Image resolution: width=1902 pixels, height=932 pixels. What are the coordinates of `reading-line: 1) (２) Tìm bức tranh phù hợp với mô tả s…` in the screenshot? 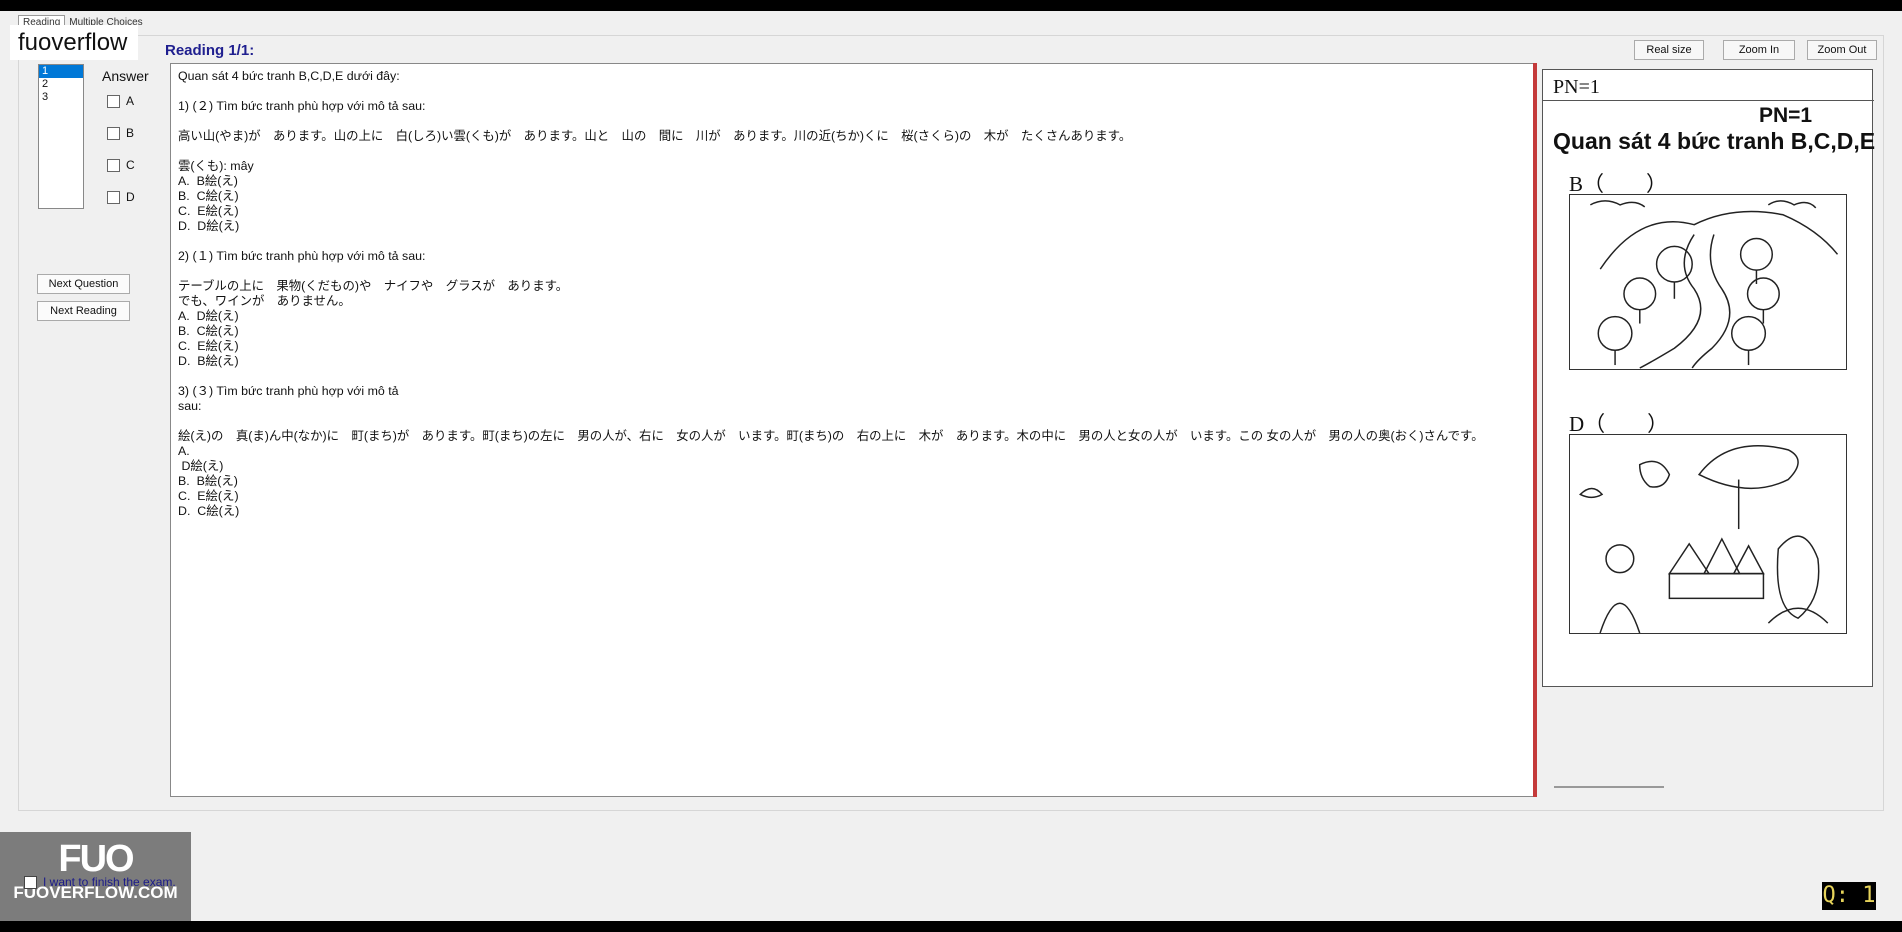 It's located at (302, 106).